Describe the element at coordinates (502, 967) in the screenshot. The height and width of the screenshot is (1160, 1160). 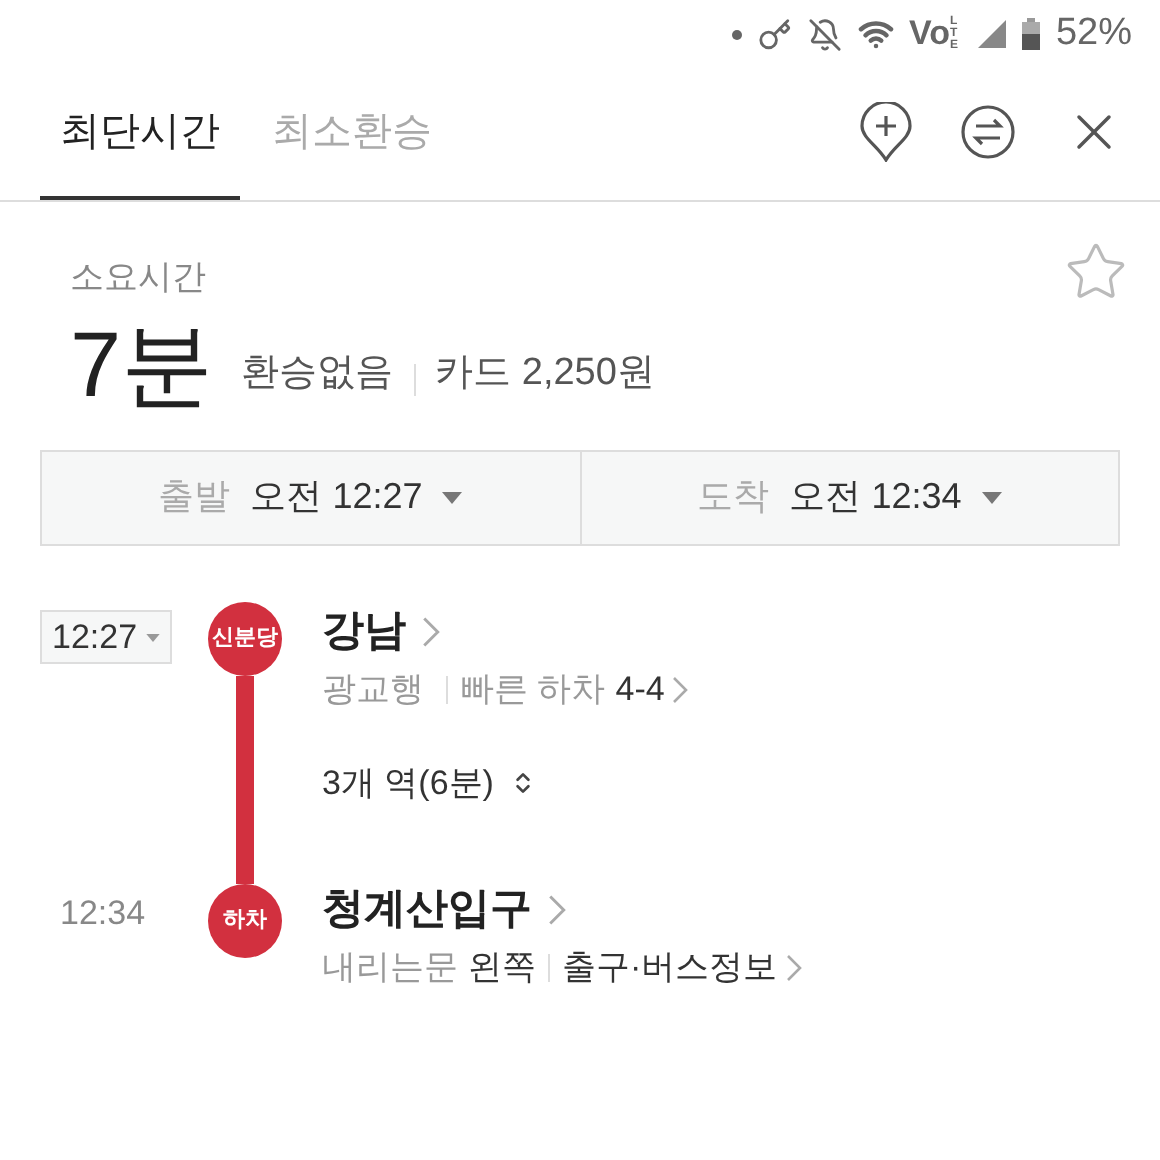
I see `detail-value: 왼쪽` at that location.